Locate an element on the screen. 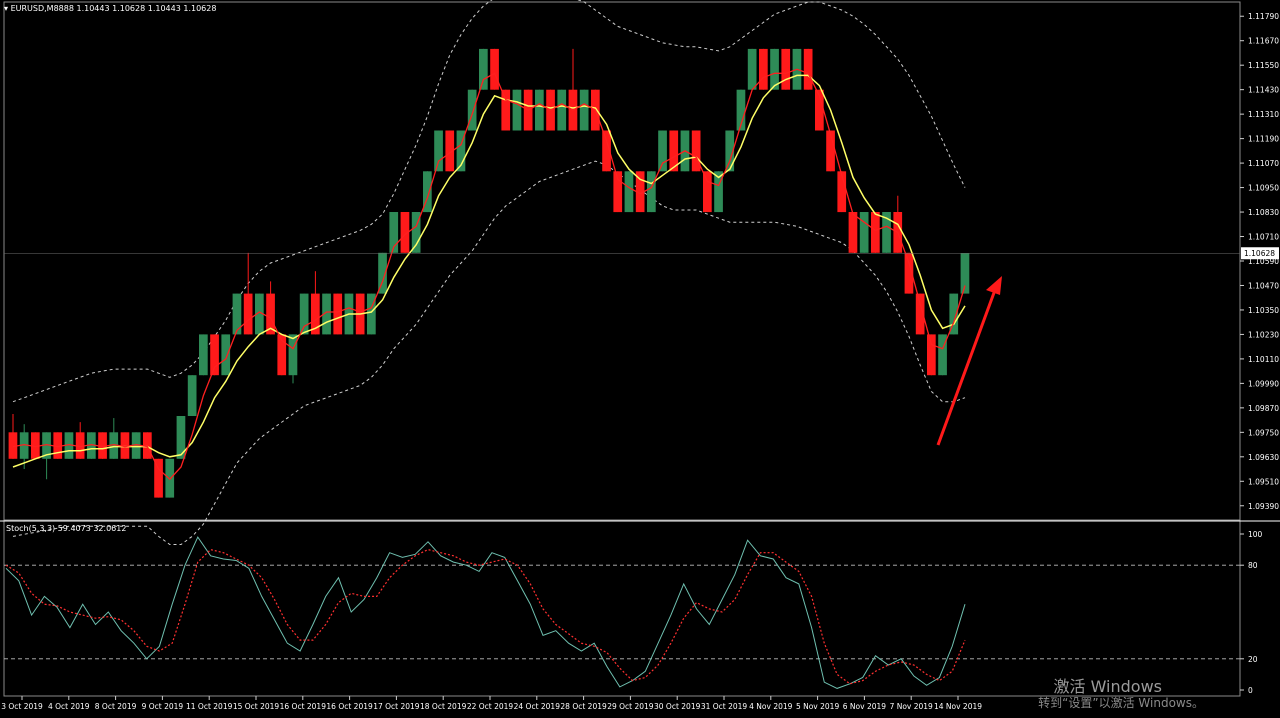 This screenshot has width=1280, height=718. time-tick-label: 14 Nov 2019 is located at coordinates (958, 706).